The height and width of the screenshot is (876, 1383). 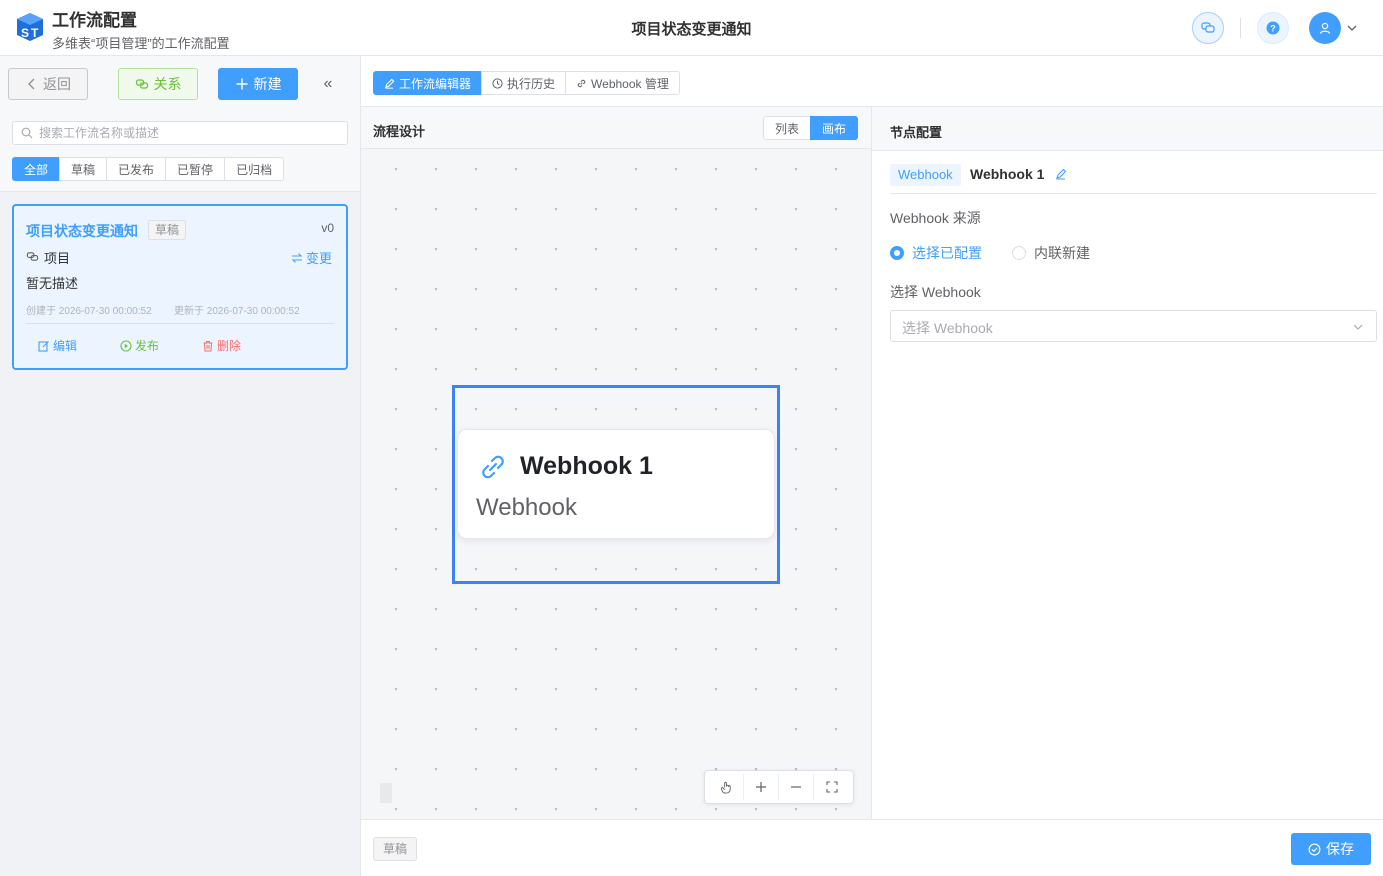 What do you see at coordinates (82, 231) in the screenshot?
I see `workflow-name: 项目状态变更通知` at bounding box center [82, 231].